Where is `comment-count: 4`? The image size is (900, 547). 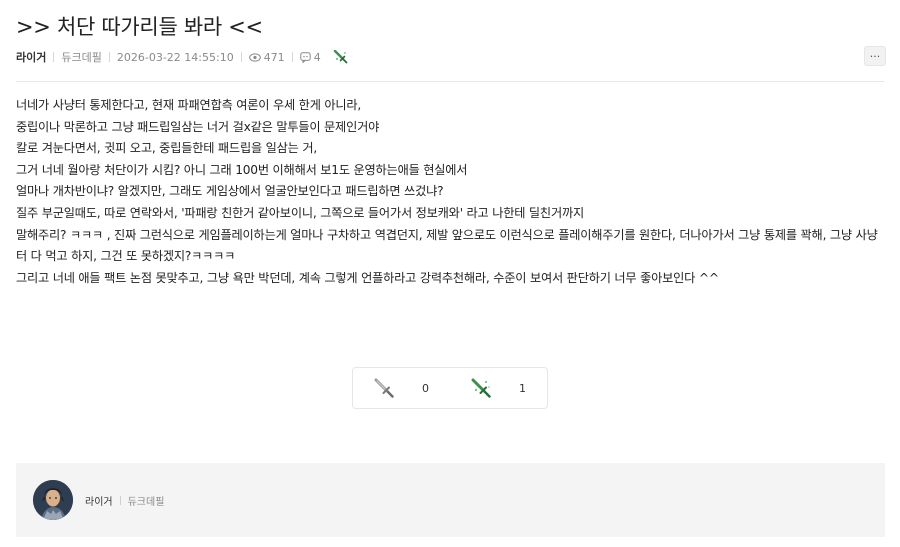
comment-count: 4 is located at coordinates (310, 57).